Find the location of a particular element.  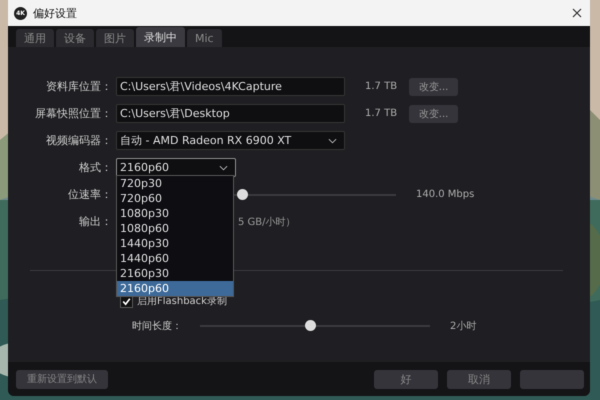

tab: Mic is located at coordinates (204, 38).